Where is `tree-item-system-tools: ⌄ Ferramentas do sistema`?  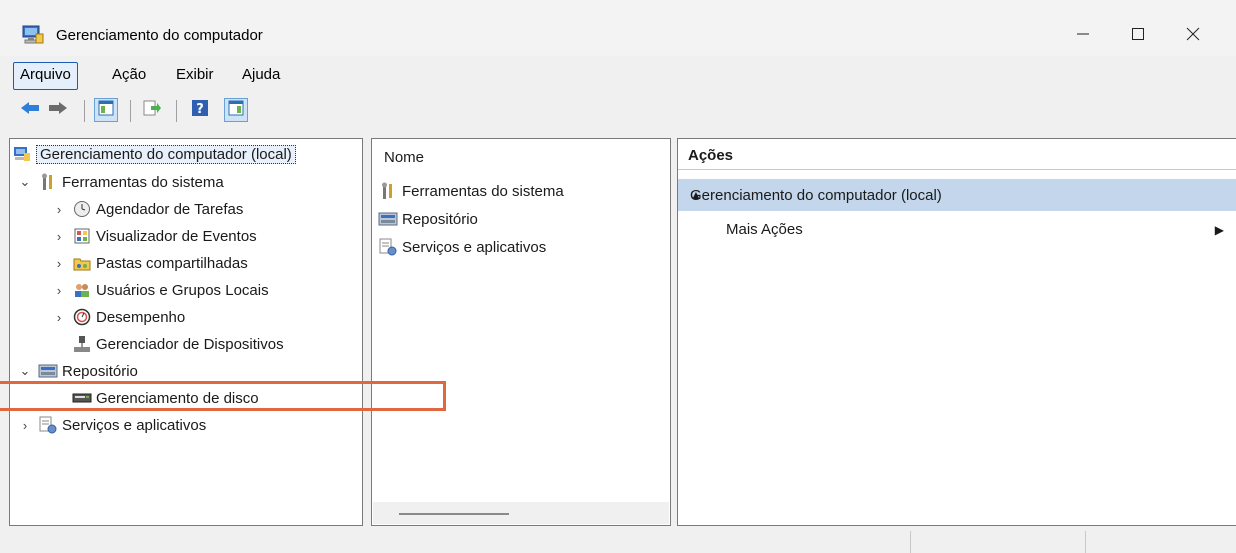
tree-item-system-tools: ⌄ Ferramentas do sistema is located at coordinates (121, 182).